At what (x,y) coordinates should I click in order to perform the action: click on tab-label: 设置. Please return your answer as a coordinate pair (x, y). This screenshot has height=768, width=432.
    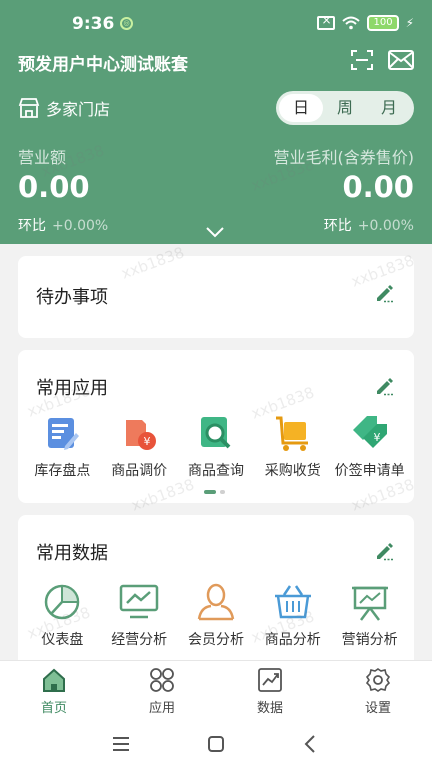
    Looking at the image, I should click on (377, 708).